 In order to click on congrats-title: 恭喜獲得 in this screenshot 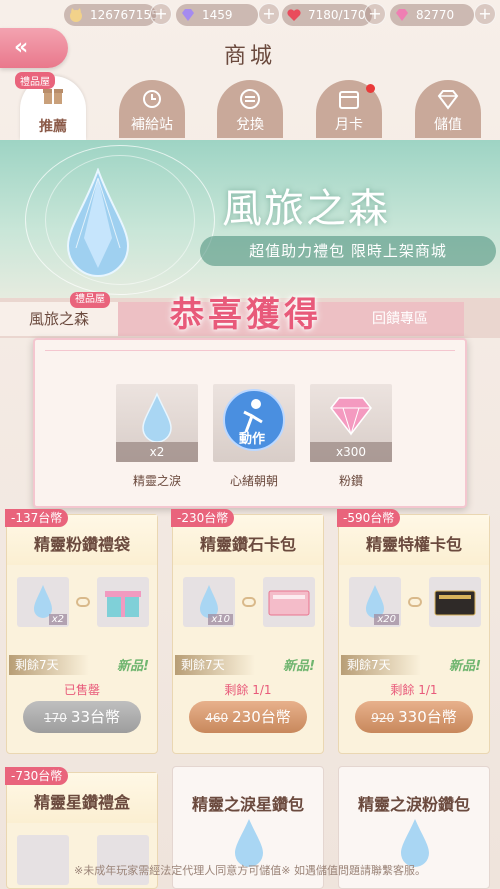, I will do `click(246, 315)`.